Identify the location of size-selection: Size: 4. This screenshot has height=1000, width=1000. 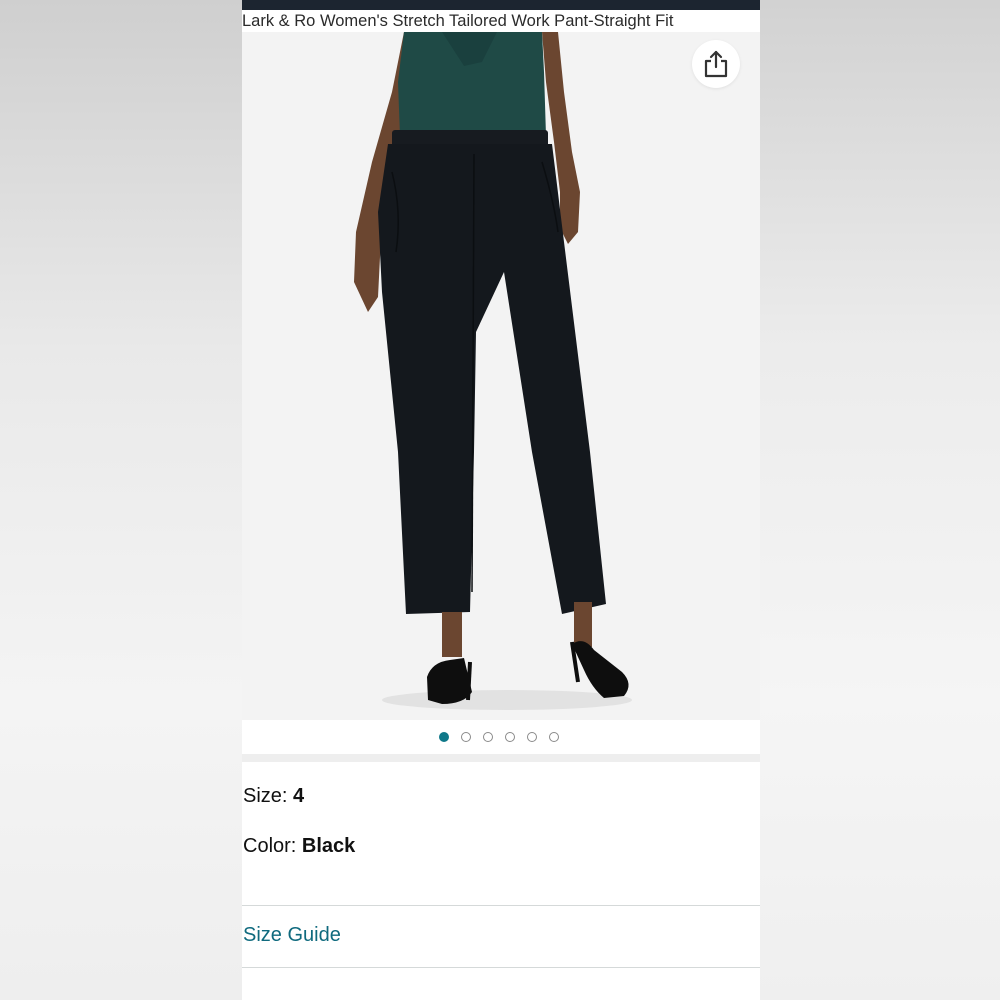
(273, 796).